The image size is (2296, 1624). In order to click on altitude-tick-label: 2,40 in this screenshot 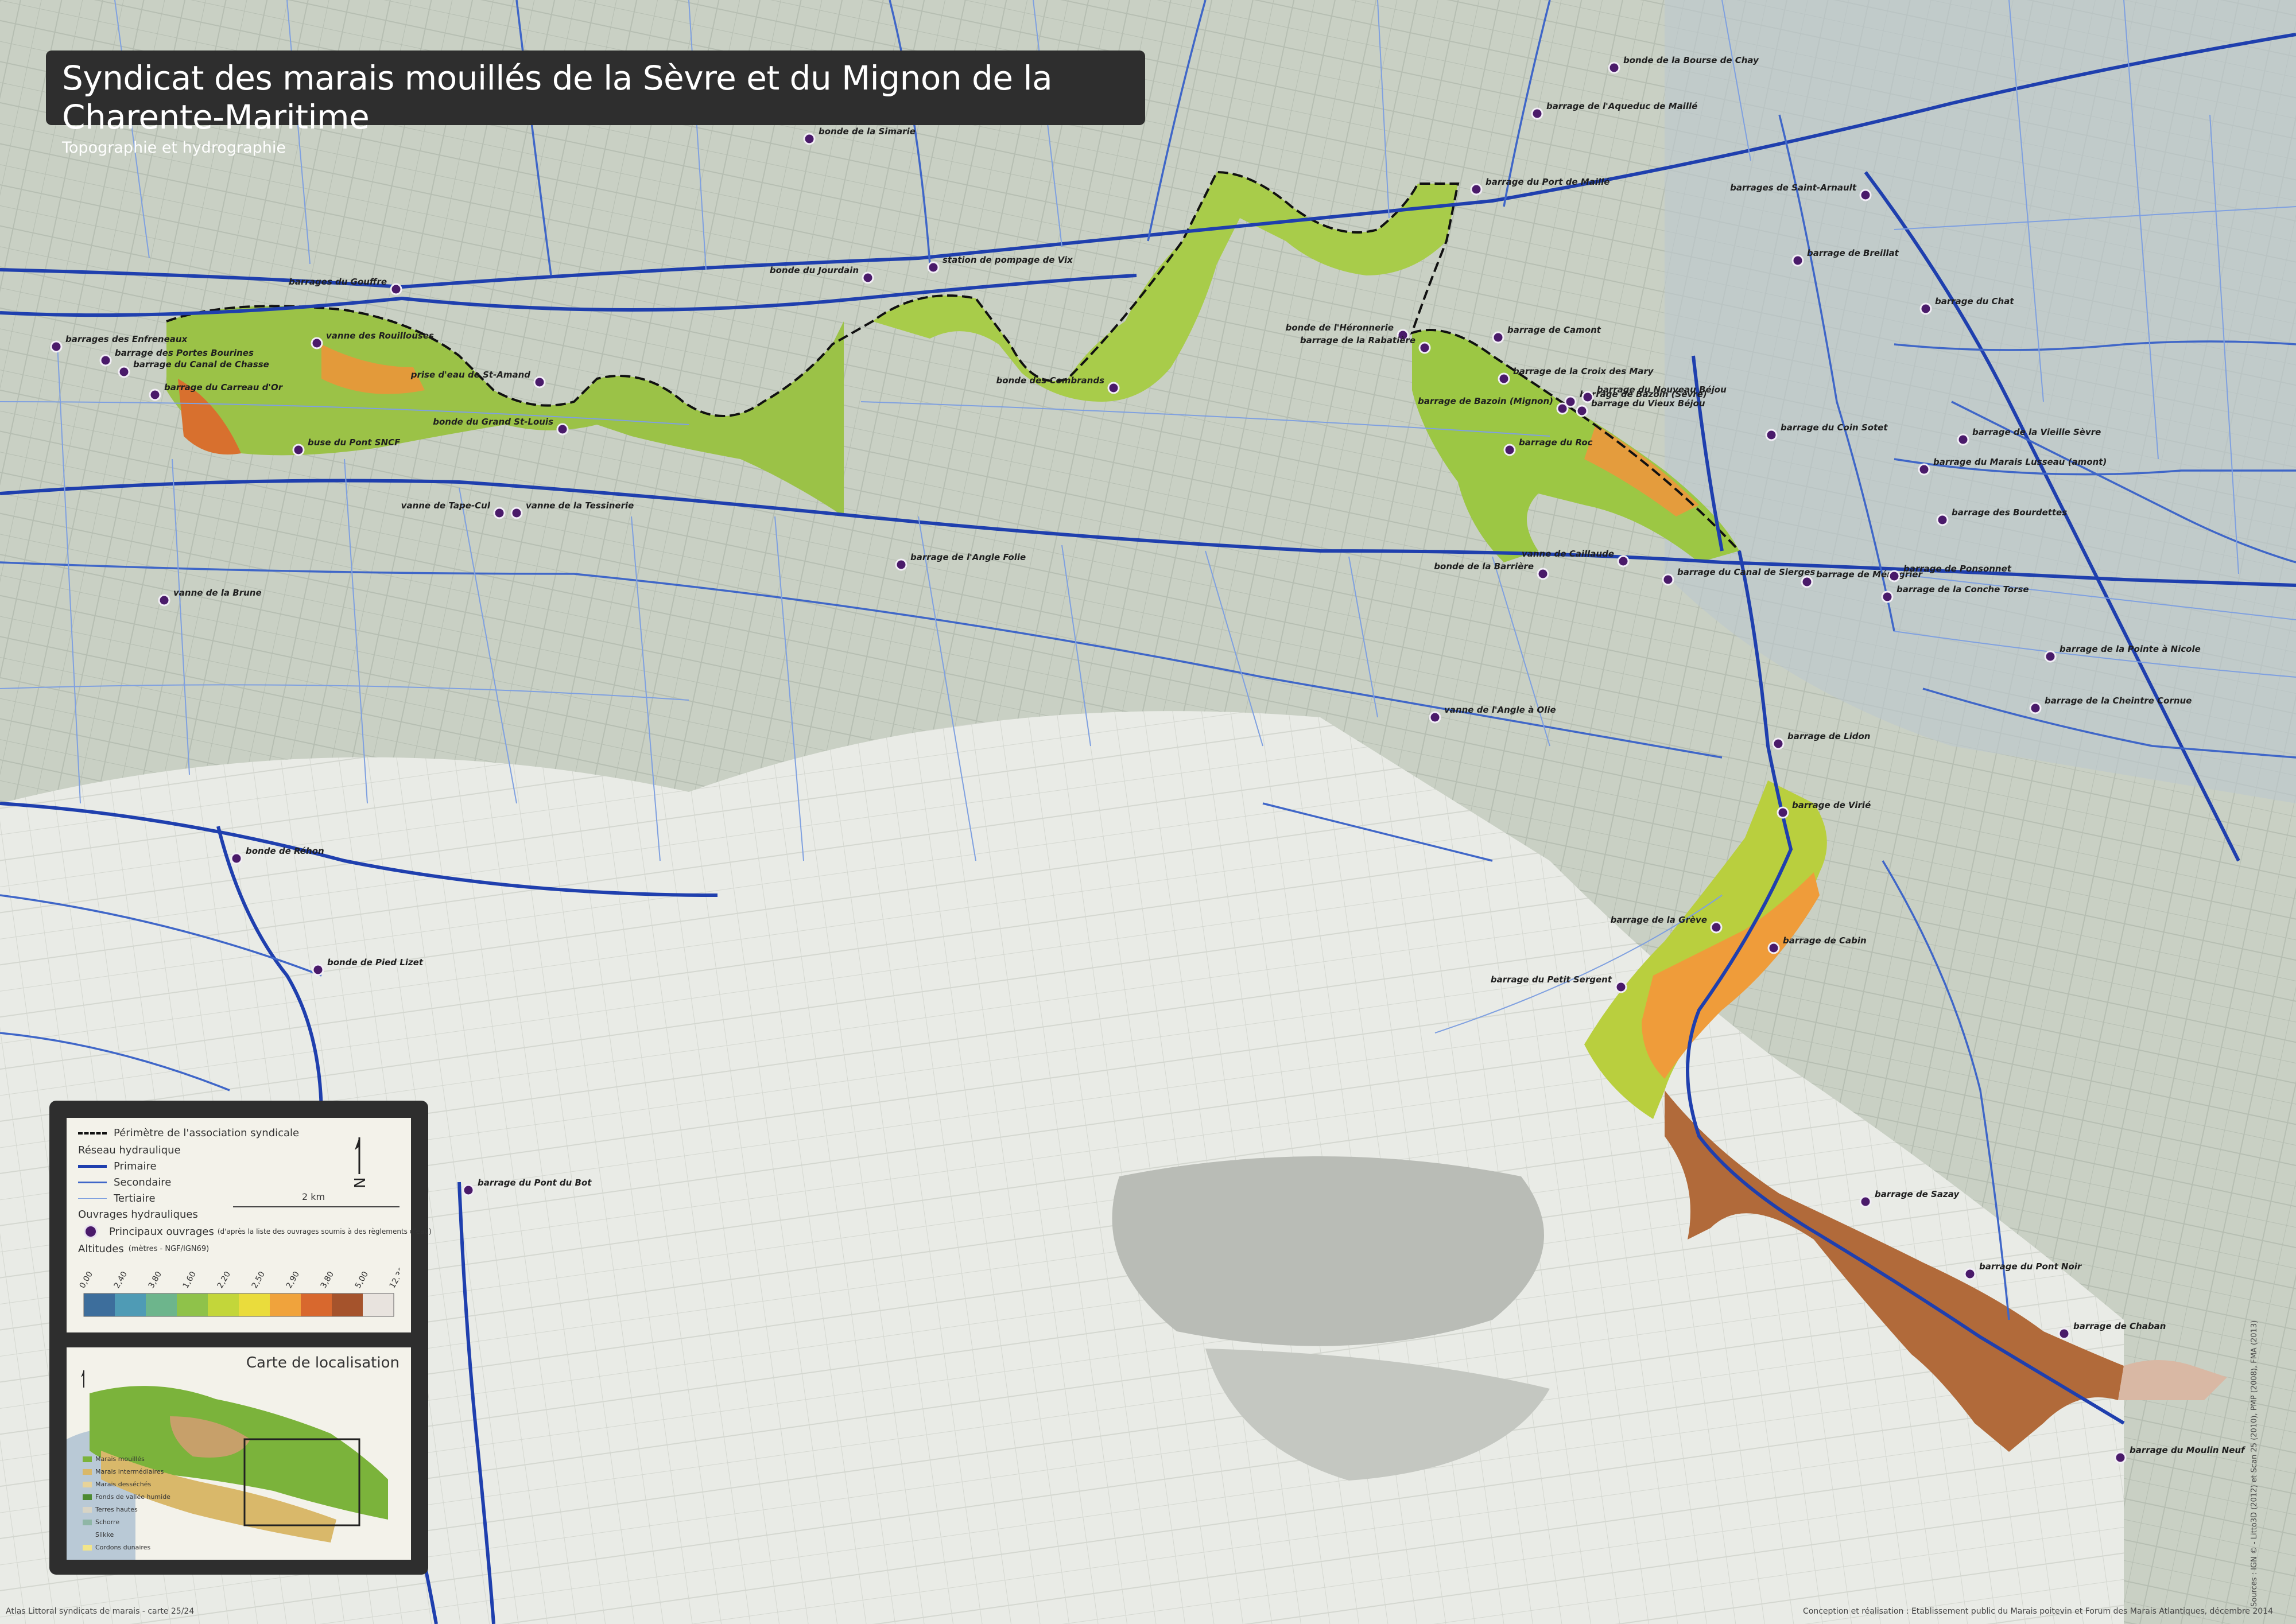, I will do `click(121, 1280)`.